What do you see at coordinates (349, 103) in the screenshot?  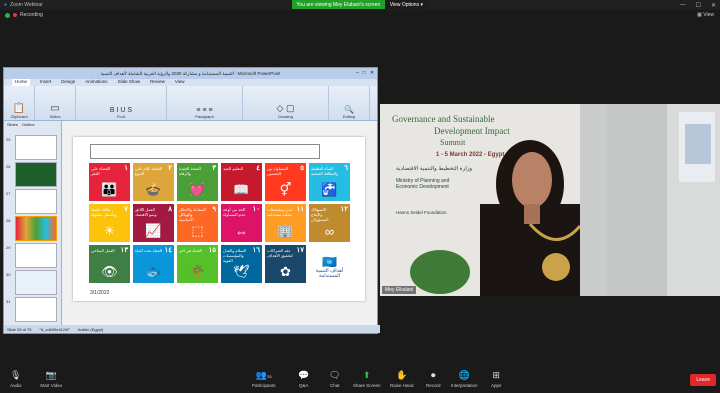 I see `ribbon-group-editing: 🔍 Editing` at bounding box center [349, 103].